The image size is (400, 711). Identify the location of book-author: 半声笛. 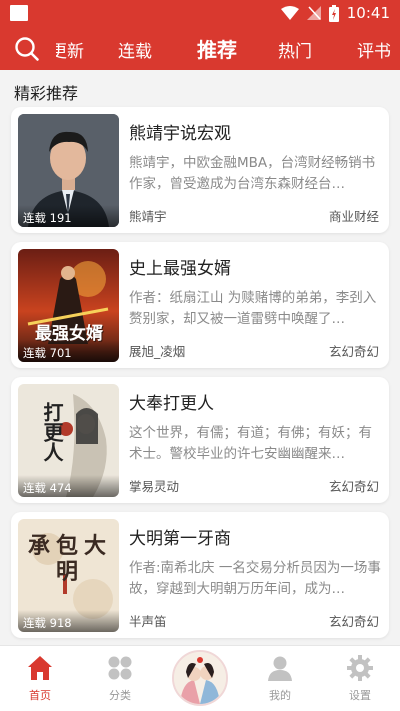
(148, 621).